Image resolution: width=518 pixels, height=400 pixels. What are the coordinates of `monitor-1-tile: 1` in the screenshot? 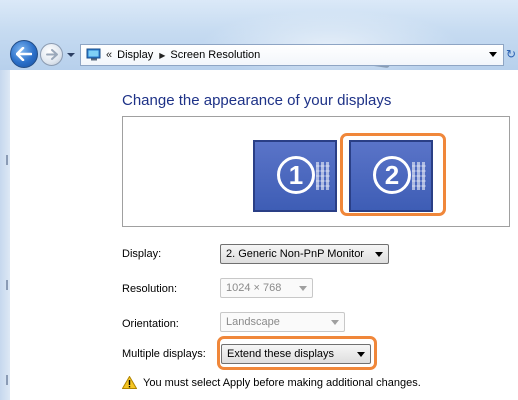 It's located at (295, 176).